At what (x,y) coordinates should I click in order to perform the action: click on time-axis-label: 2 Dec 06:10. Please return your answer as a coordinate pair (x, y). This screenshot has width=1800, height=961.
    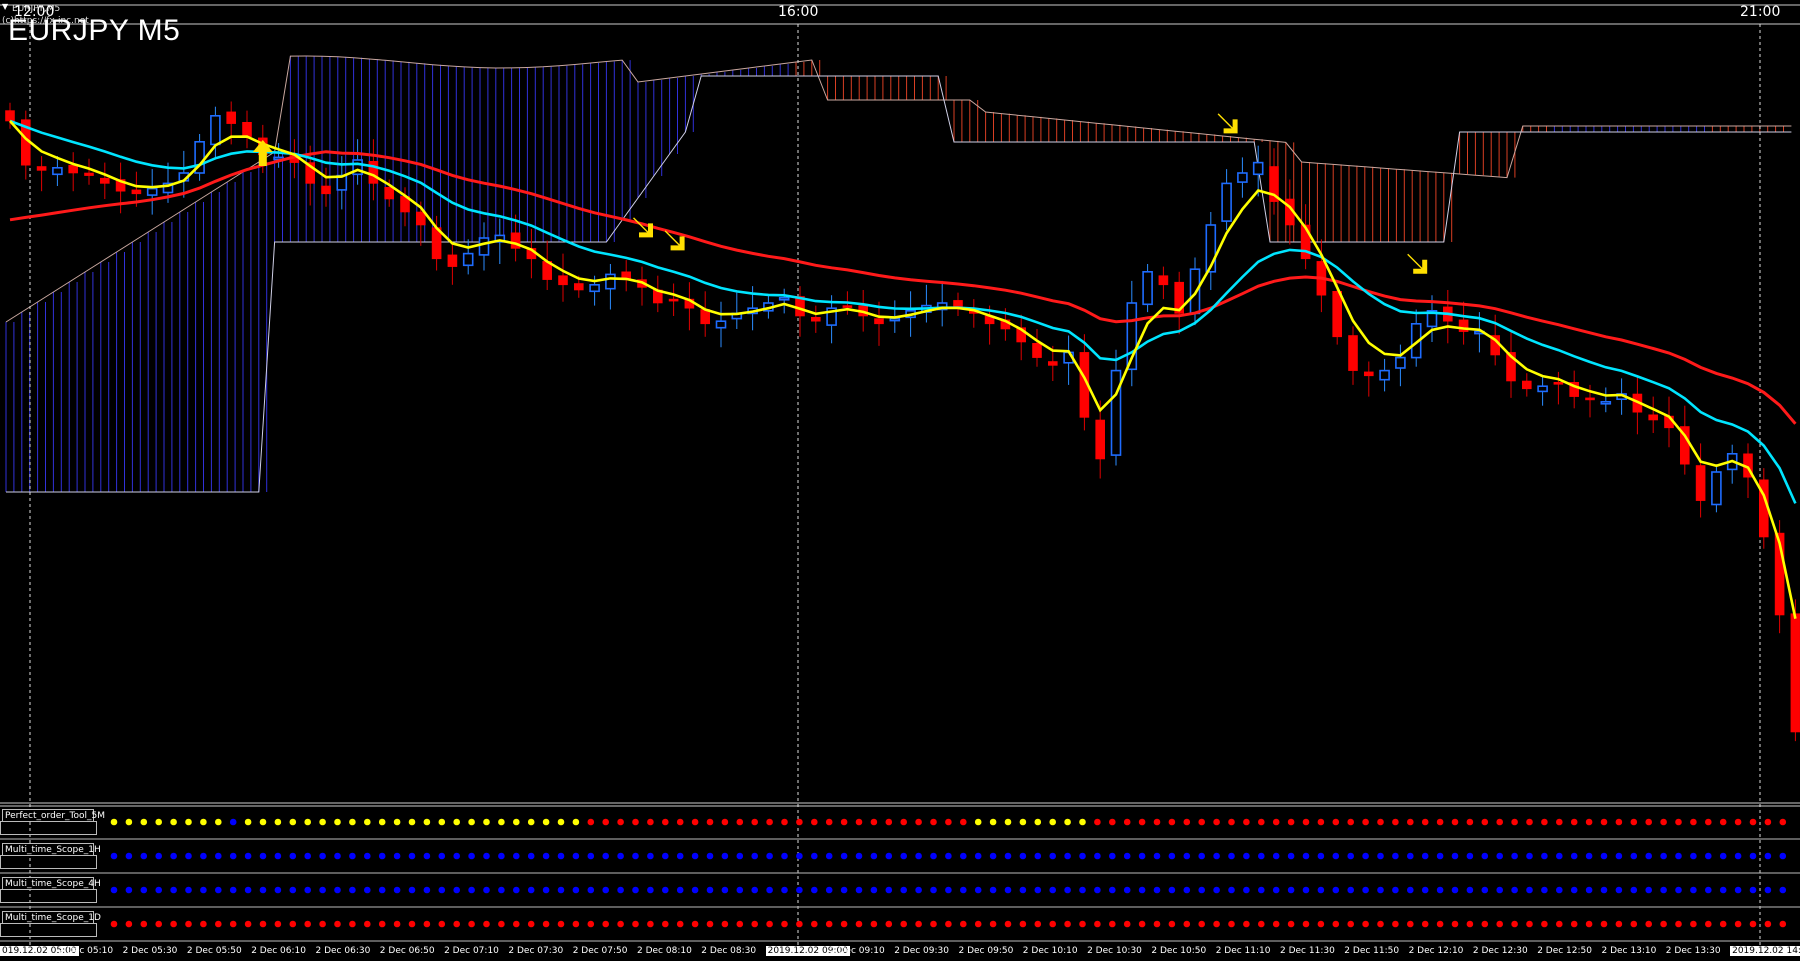
    Looking at the image, I should click on (278, 951).